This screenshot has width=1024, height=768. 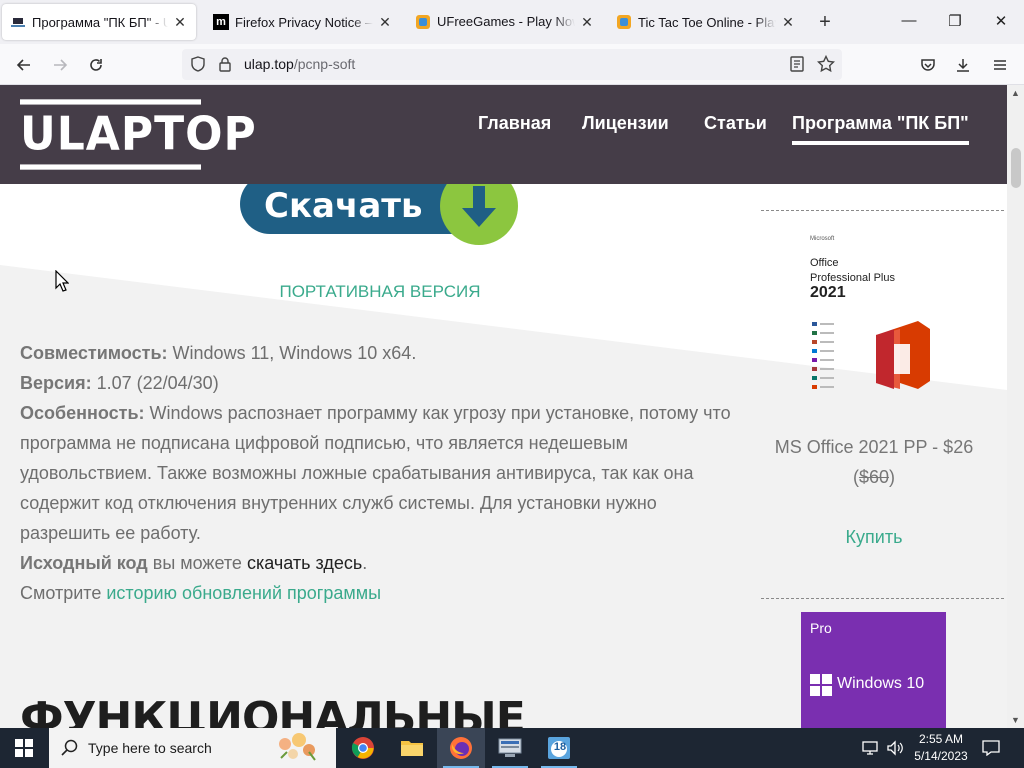 What do you see at coordinates (150, 748) in the screenshot?
I see `search-placeholder: Type here to search` at bounding box center [150, 748].